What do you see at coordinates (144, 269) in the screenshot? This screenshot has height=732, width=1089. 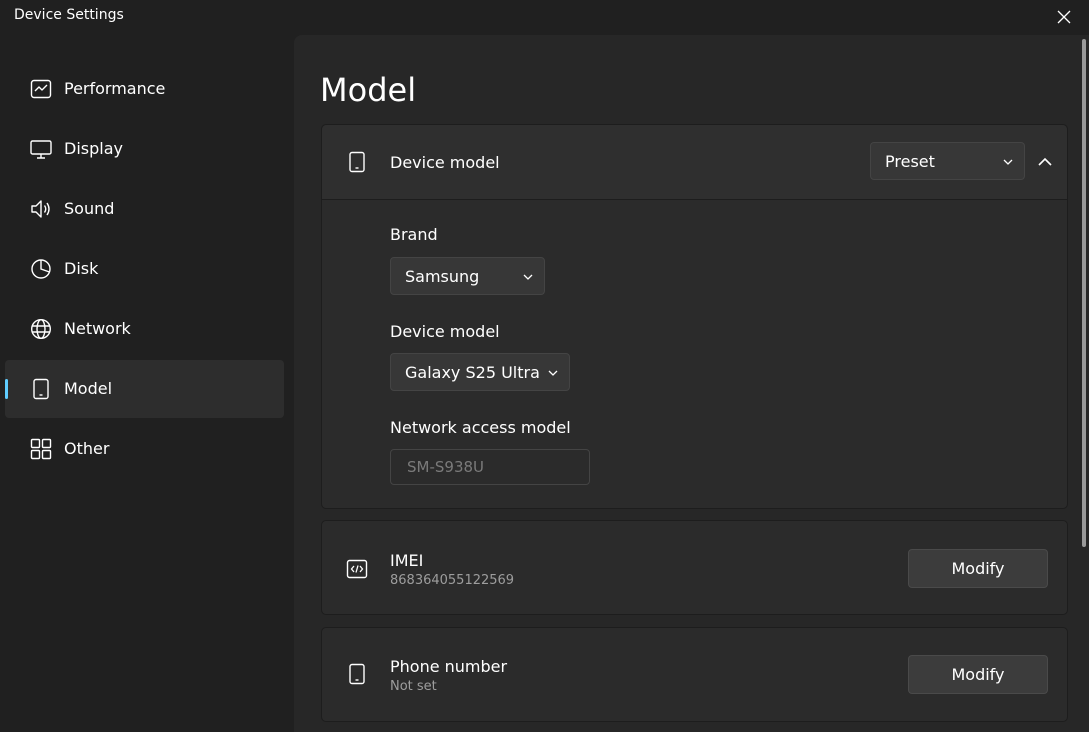 I see `sidebar-item-disk: Disk` at bounding box center [144, 269].